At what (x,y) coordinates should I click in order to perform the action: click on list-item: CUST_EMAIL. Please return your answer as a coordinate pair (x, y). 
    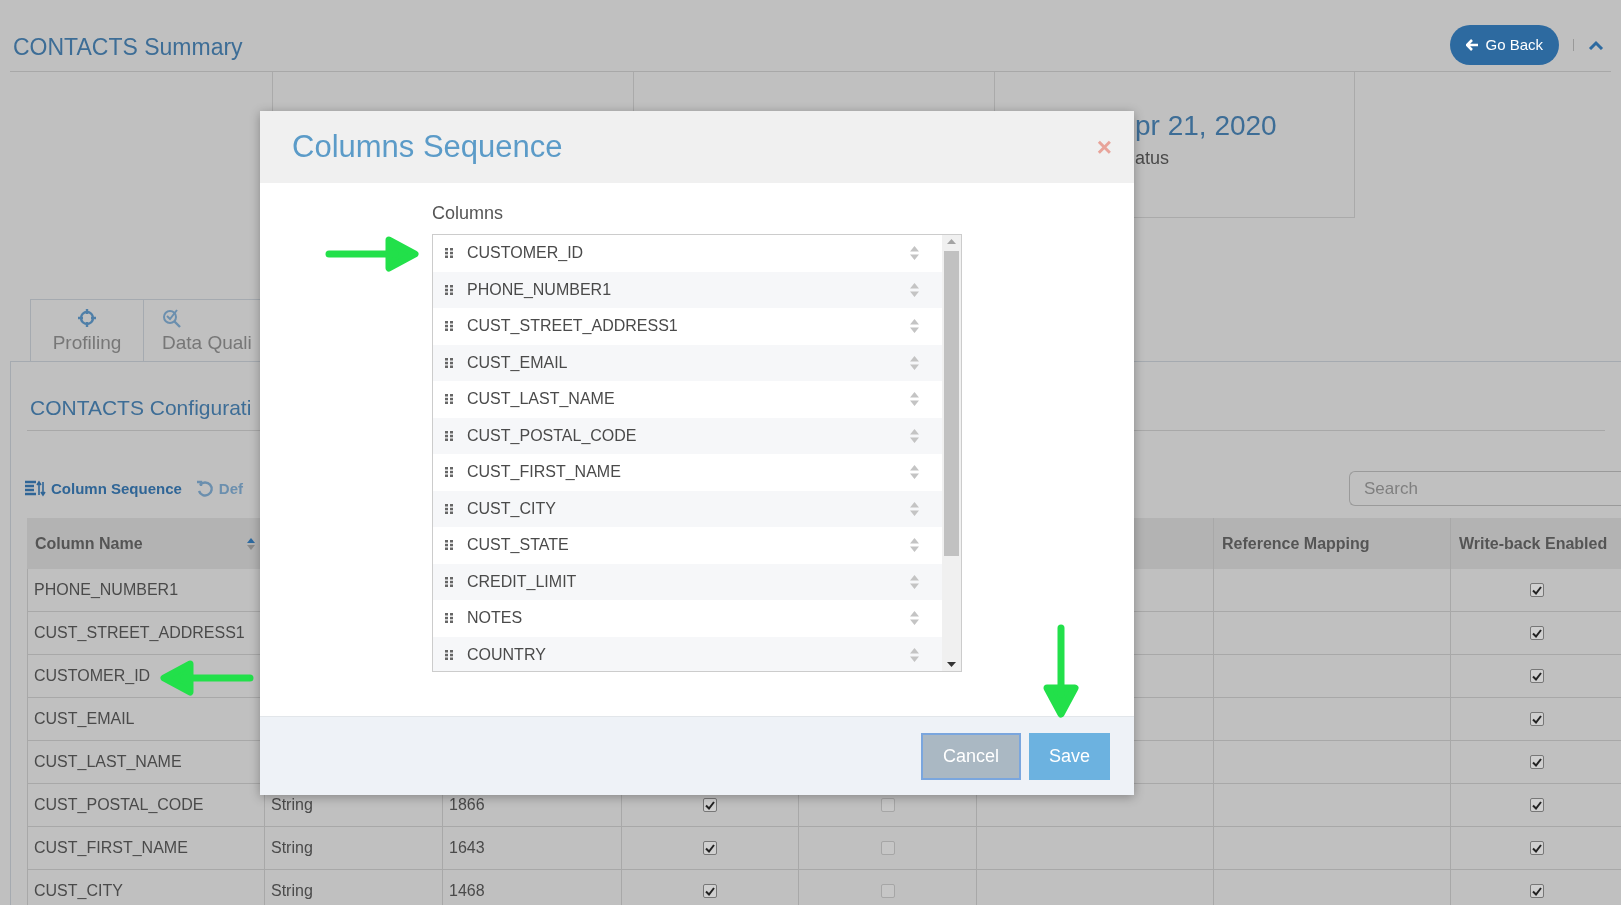
    Looking at the image, I should click on (687, 362).